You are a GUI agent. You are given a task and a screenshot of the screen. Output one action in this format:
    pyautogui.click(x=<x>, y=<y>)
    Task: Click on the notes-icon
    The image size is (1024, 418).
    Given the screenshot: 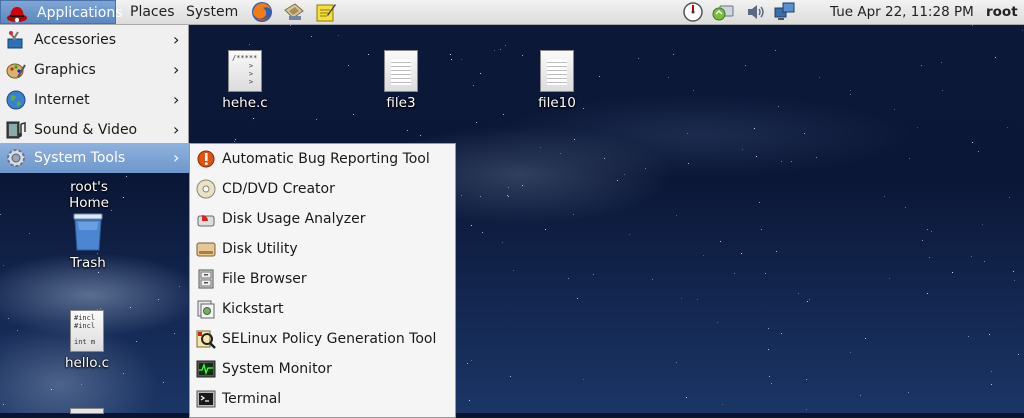 What is the action you would take?
    pyautogui.click(x=326, y=12)
    